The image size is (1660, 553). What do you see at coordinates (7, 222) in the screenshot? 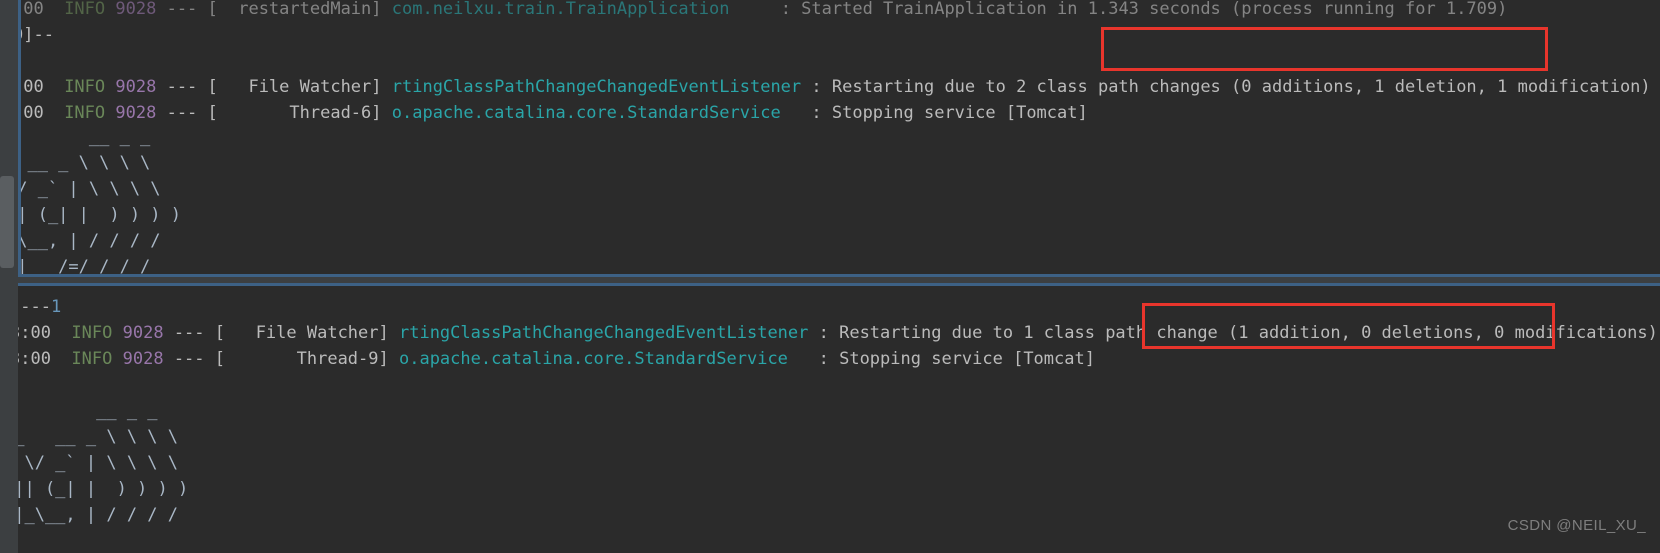
I see `vertical-scrollbar-thumb` at bounding box center [7, 222].